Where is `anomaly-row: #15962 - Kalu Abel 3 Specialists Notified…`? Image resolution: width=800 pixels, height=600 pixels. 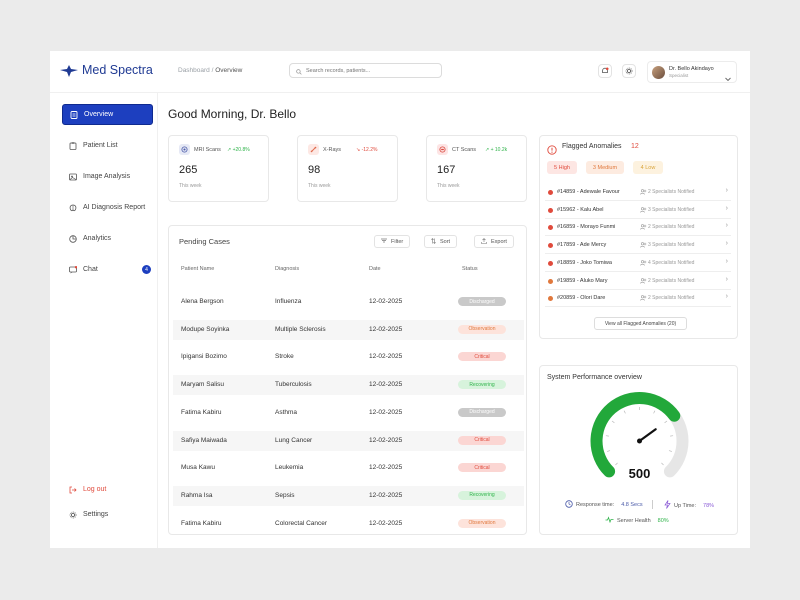 anomaly-row: #15962 - Kalu Abel 3 Specialists Notified… is located at coordinates (638, 210).